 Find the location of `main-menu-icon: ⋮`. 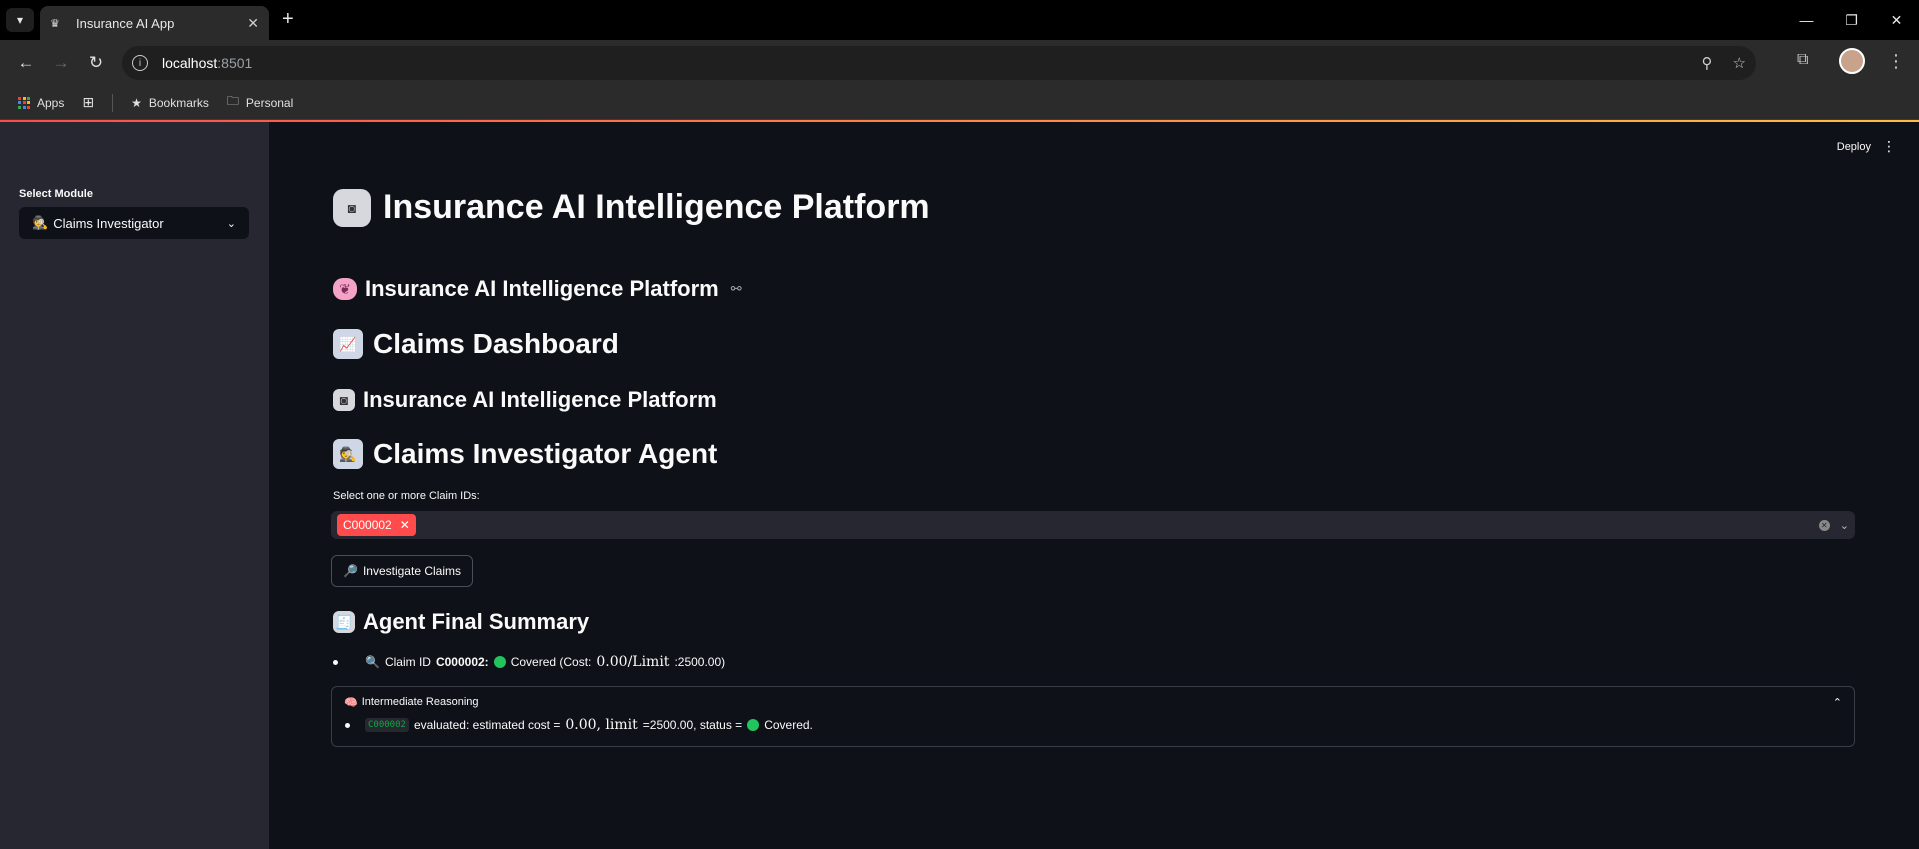

main-menu-icon: ⋮ is located at coordinates (1889, 146).